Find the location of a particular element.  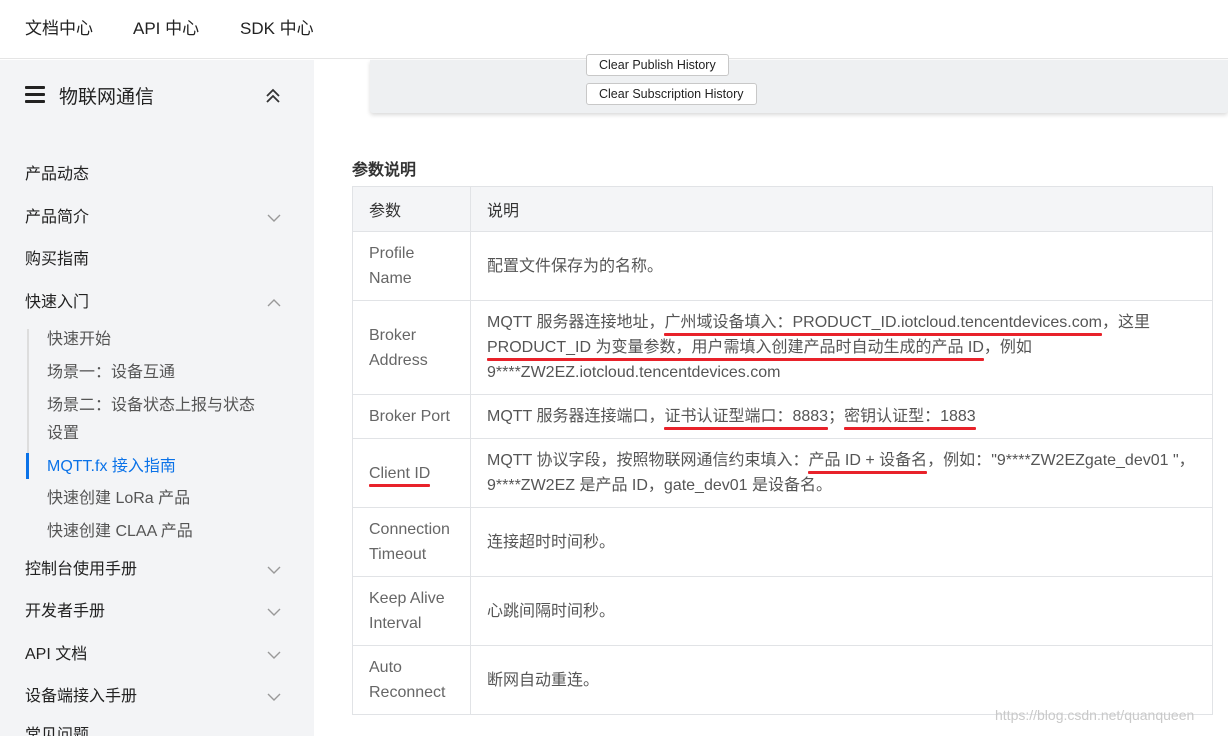

column-header-desc: 说明 is located at coordinates (841, 209).